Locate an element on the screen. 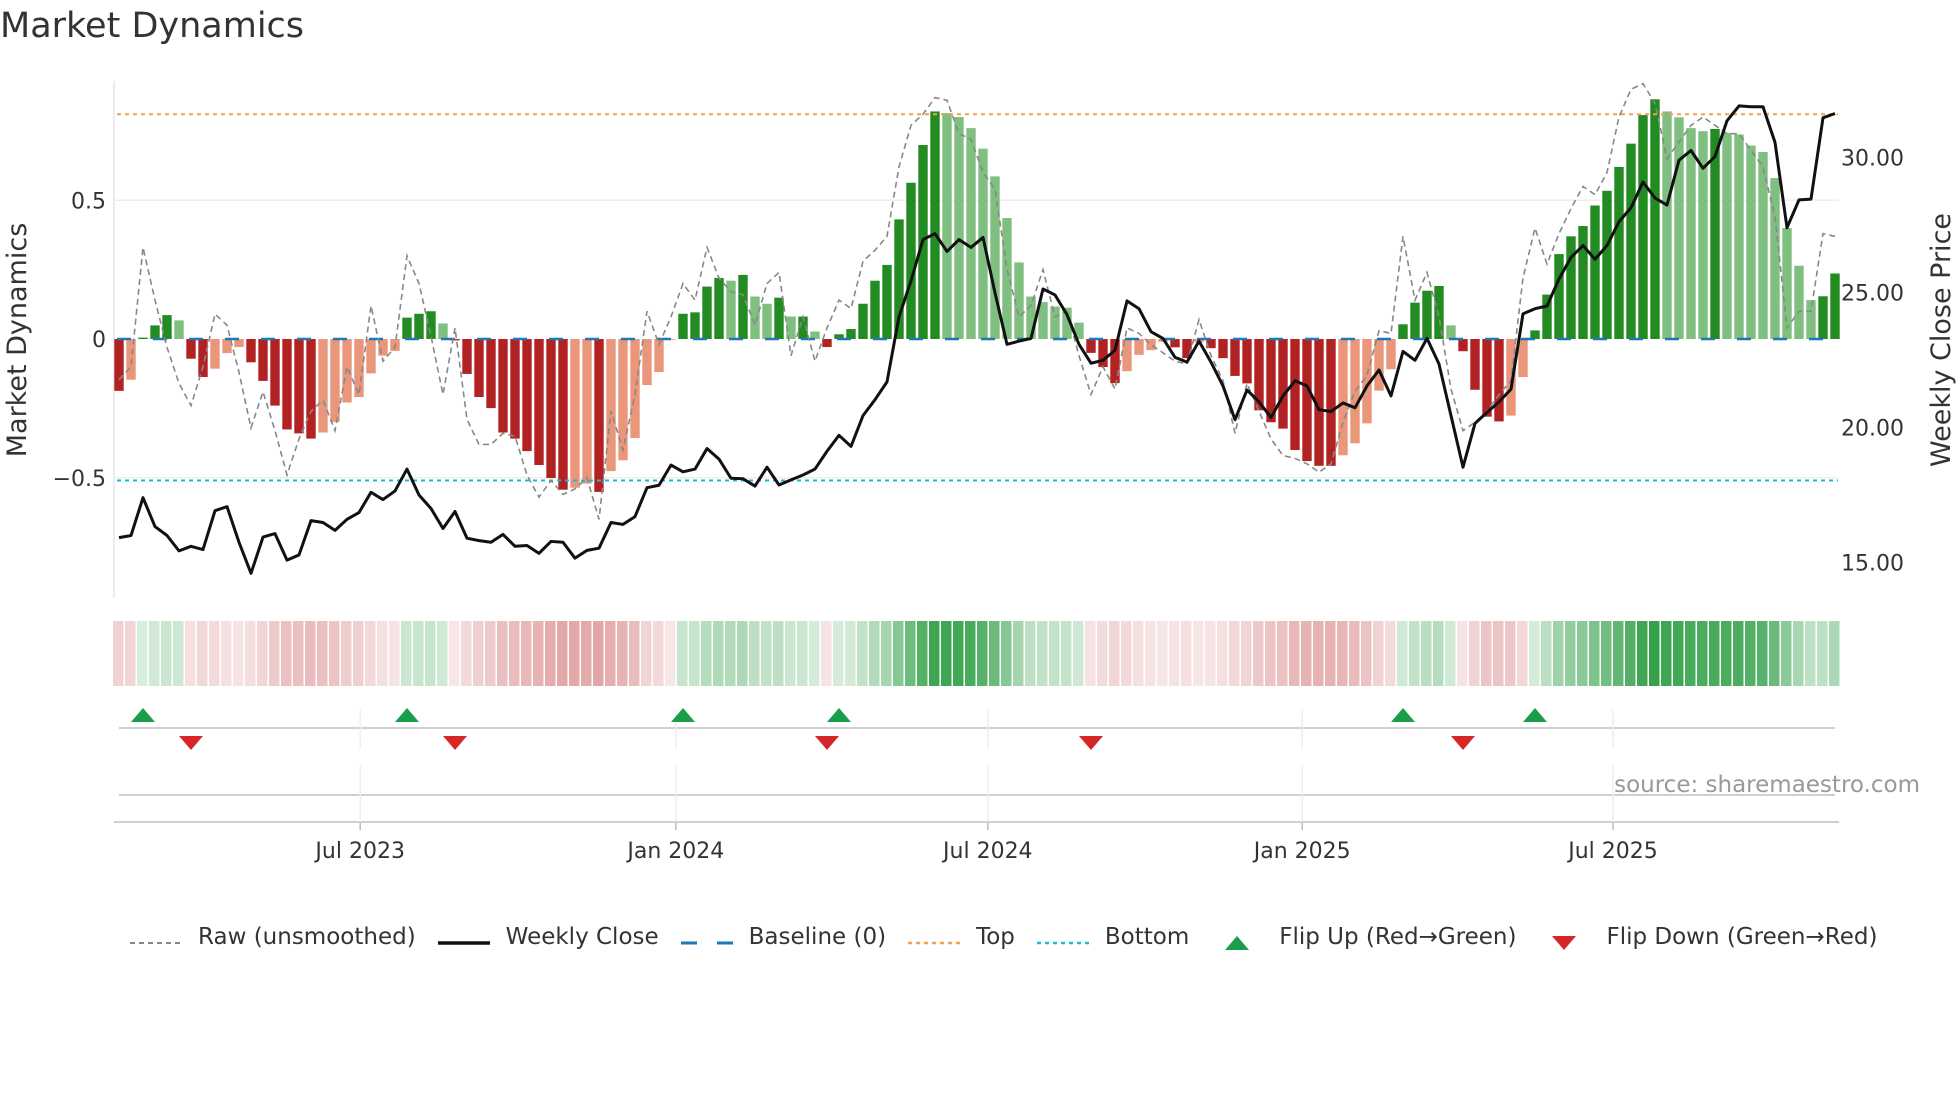 This screenshot has width=1960, height=1102. y-tick-label: 0.5 is located at coordinates (88, 201).